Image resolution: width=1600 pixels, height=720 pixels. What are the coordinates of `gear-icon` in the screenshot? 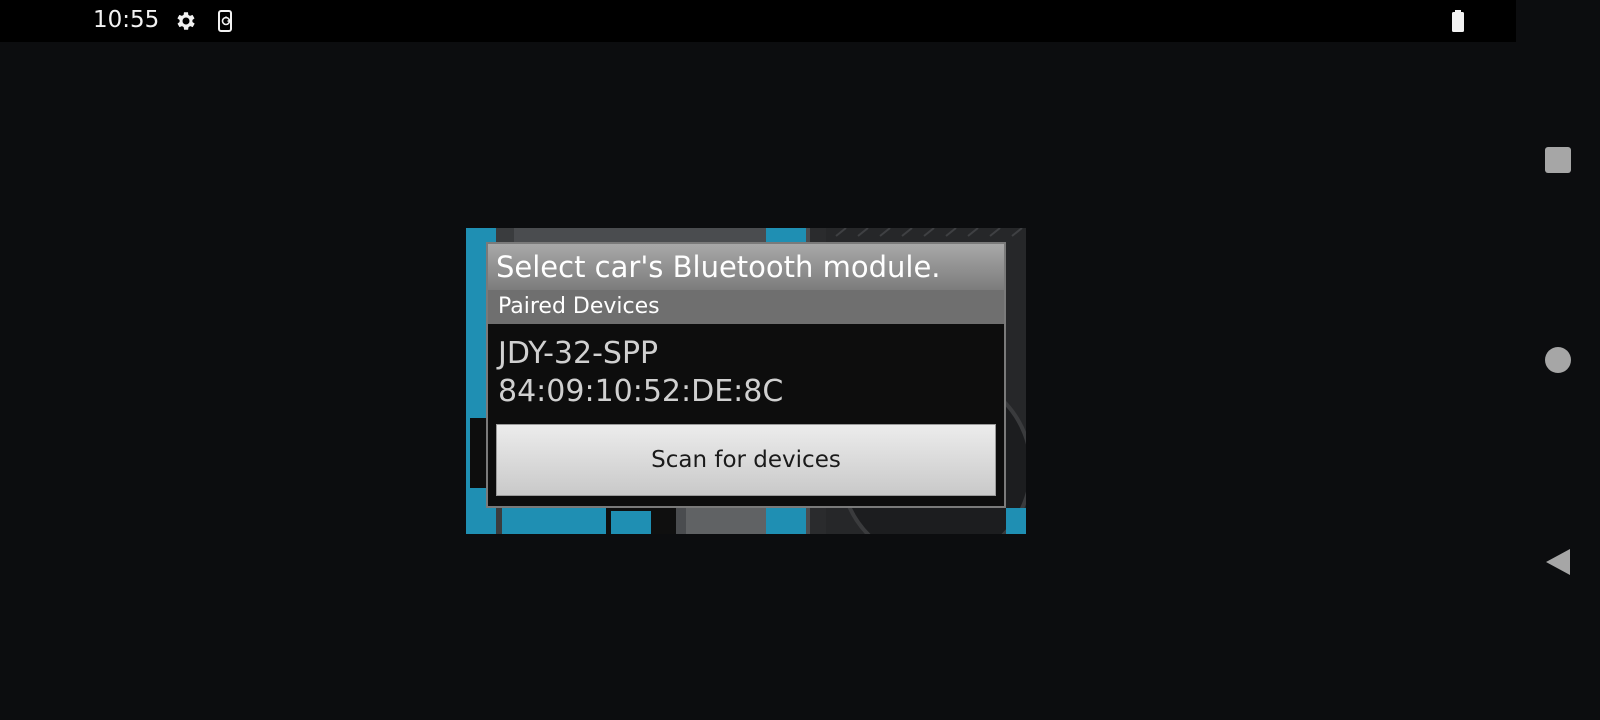 It's located at (186, 21).